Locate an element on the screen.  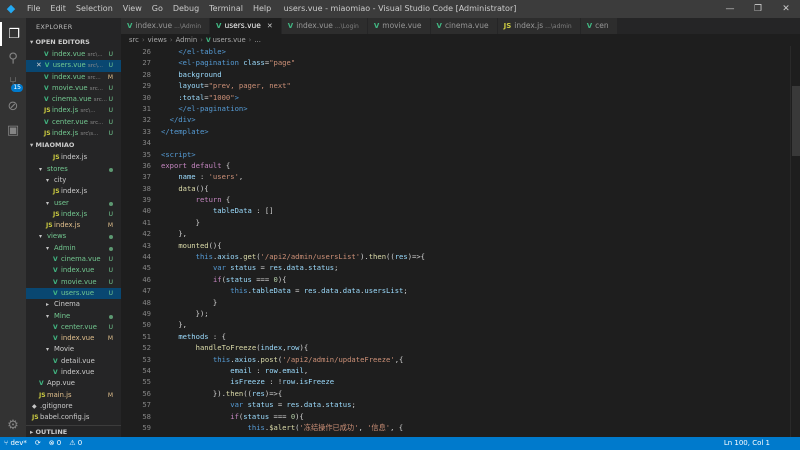
menu-item-selection: Selection is located at coordinates (94, 9).